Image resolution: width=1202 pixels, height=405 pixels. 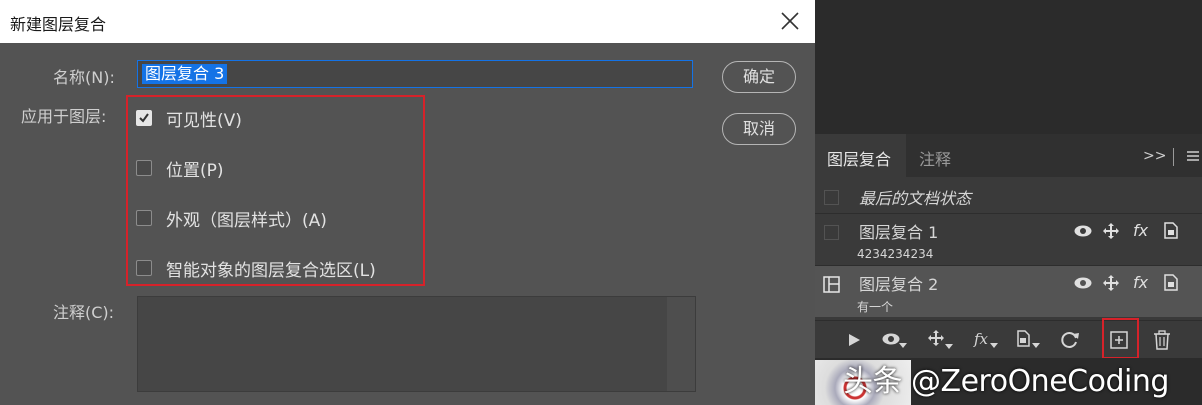 I want to click on update-position-icon, so click(x=941, y=340).